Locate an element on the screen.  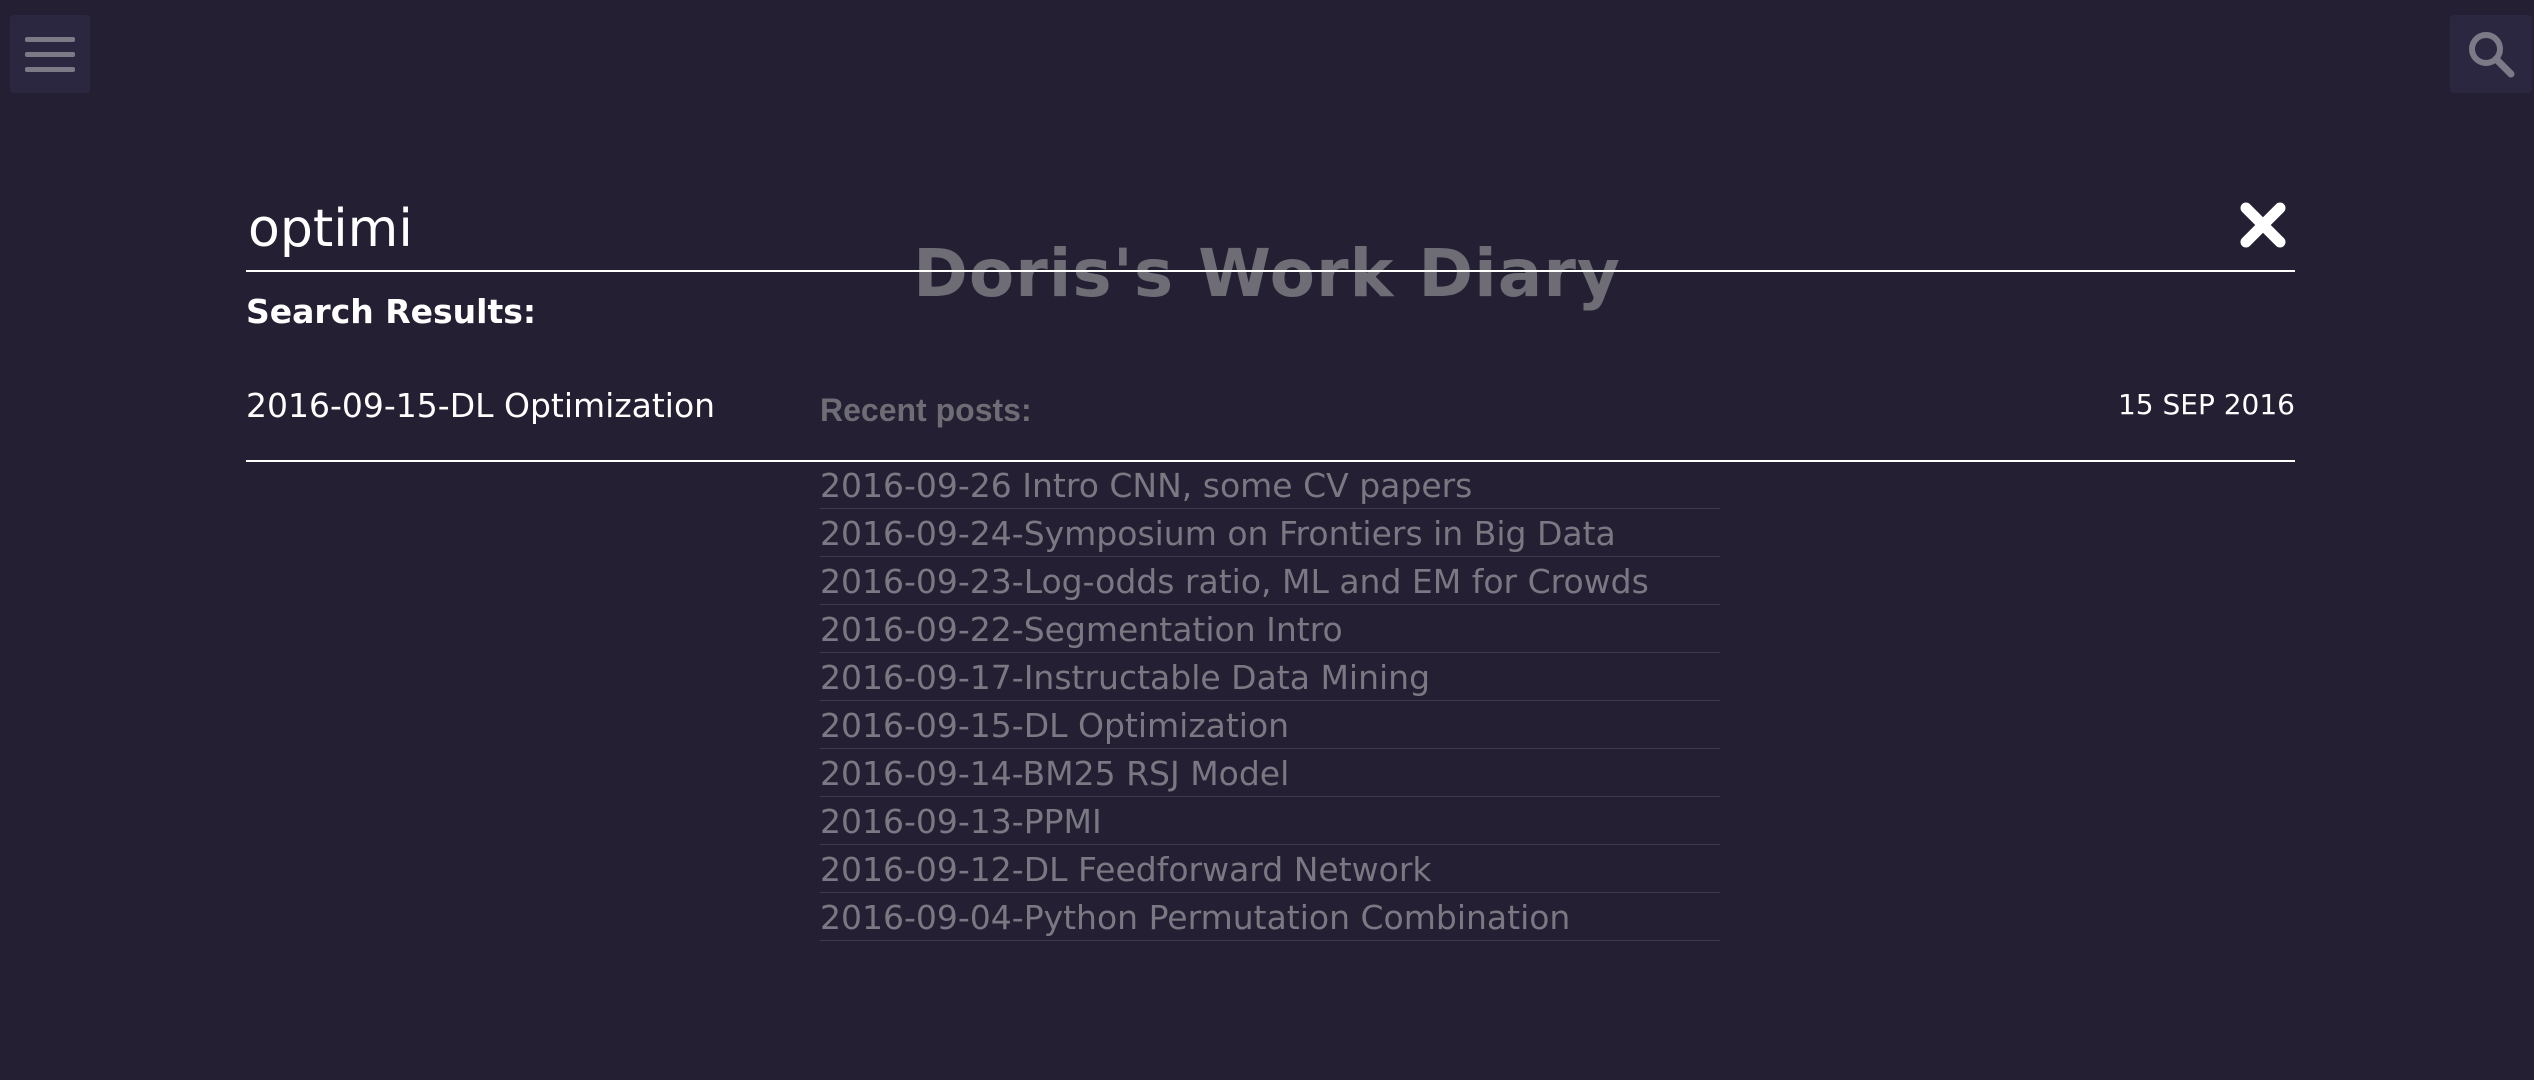
search-result-date: 15 SEP 2016 is located at coordinates (2206, 404).